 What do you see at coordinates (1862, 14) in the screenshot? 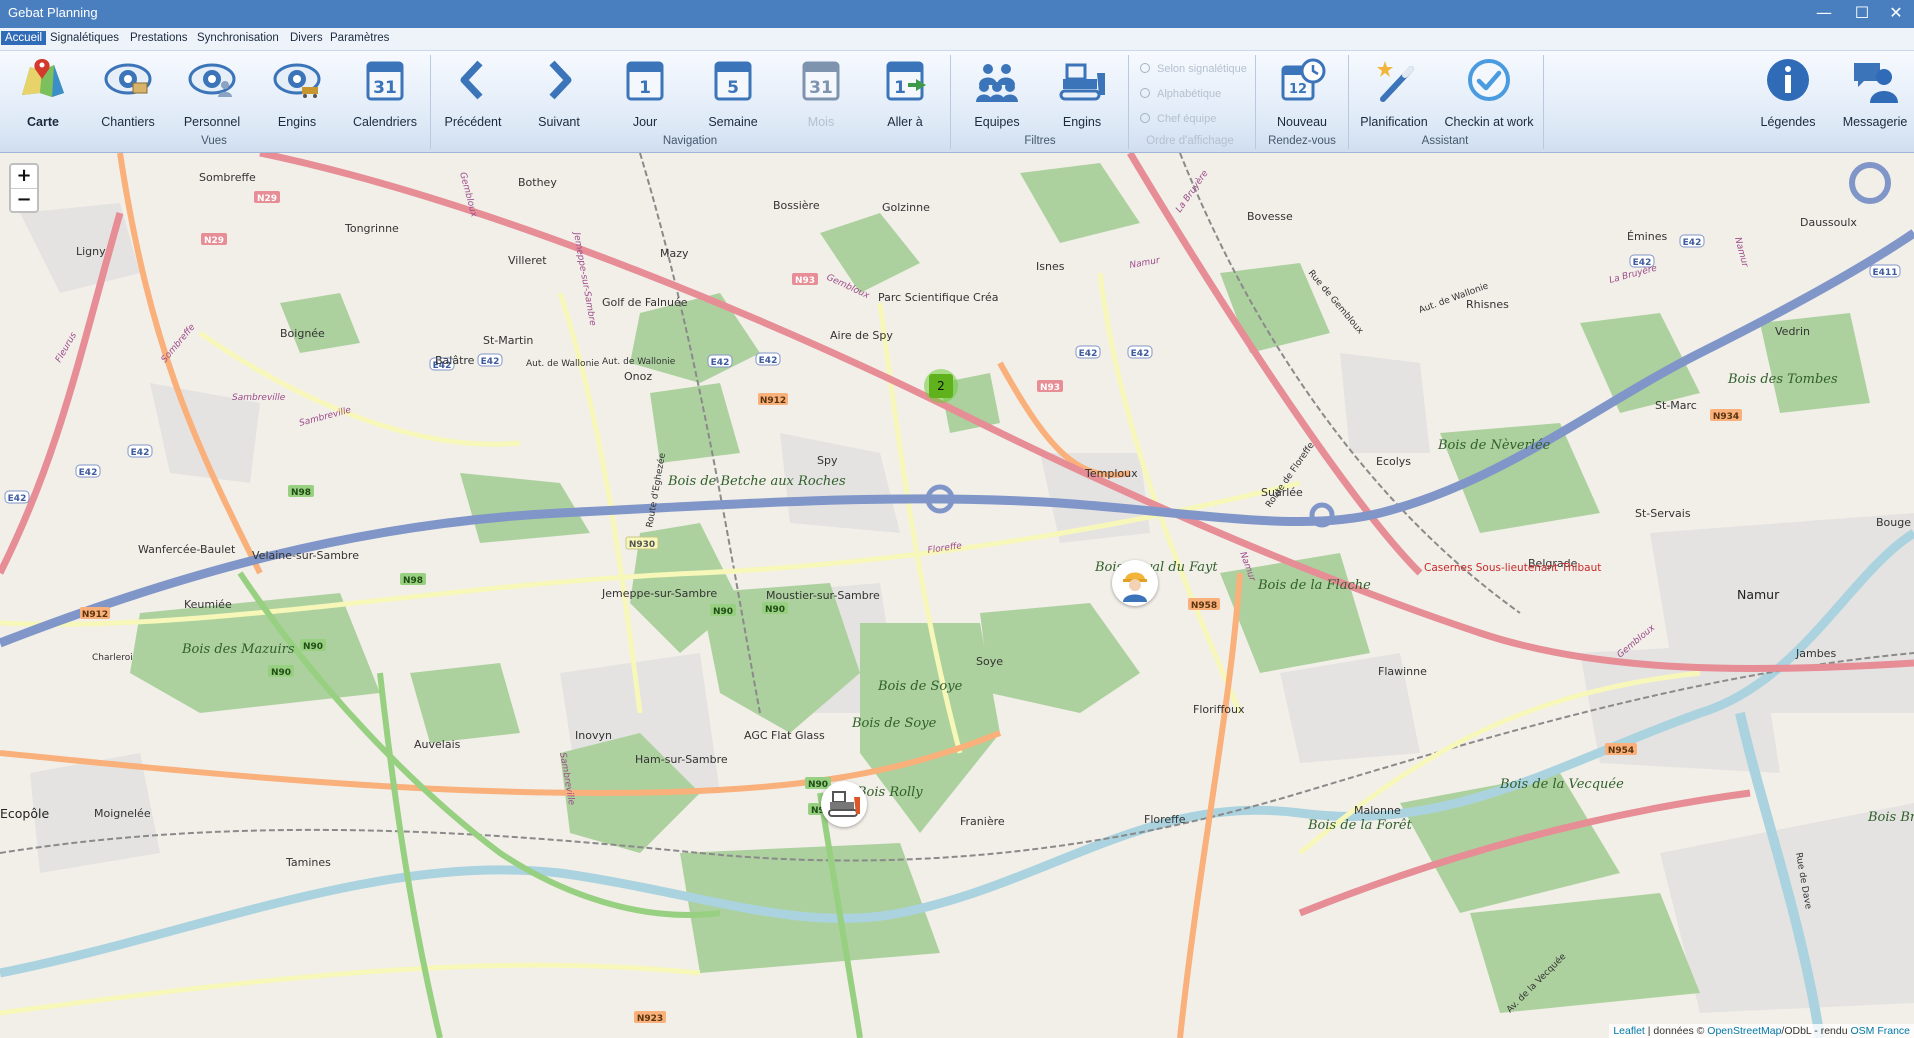
I see `maximize-button: ☐` at bounding box center [1862, 14].